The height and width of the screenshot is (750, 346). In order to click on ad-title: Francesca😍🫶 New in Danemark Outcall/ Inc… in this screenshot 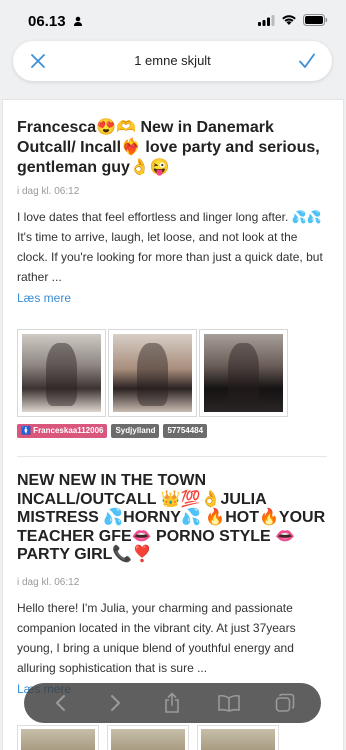, I will do `click(175, 148)`.